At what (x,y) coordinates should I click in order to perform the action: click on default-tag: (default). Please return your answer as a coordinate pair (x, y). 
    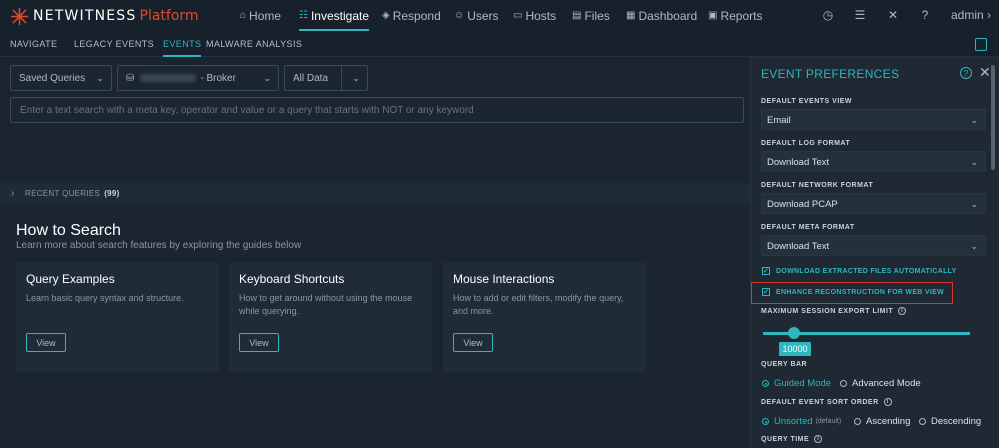
    Looking at the image, I should click on (828, 421).